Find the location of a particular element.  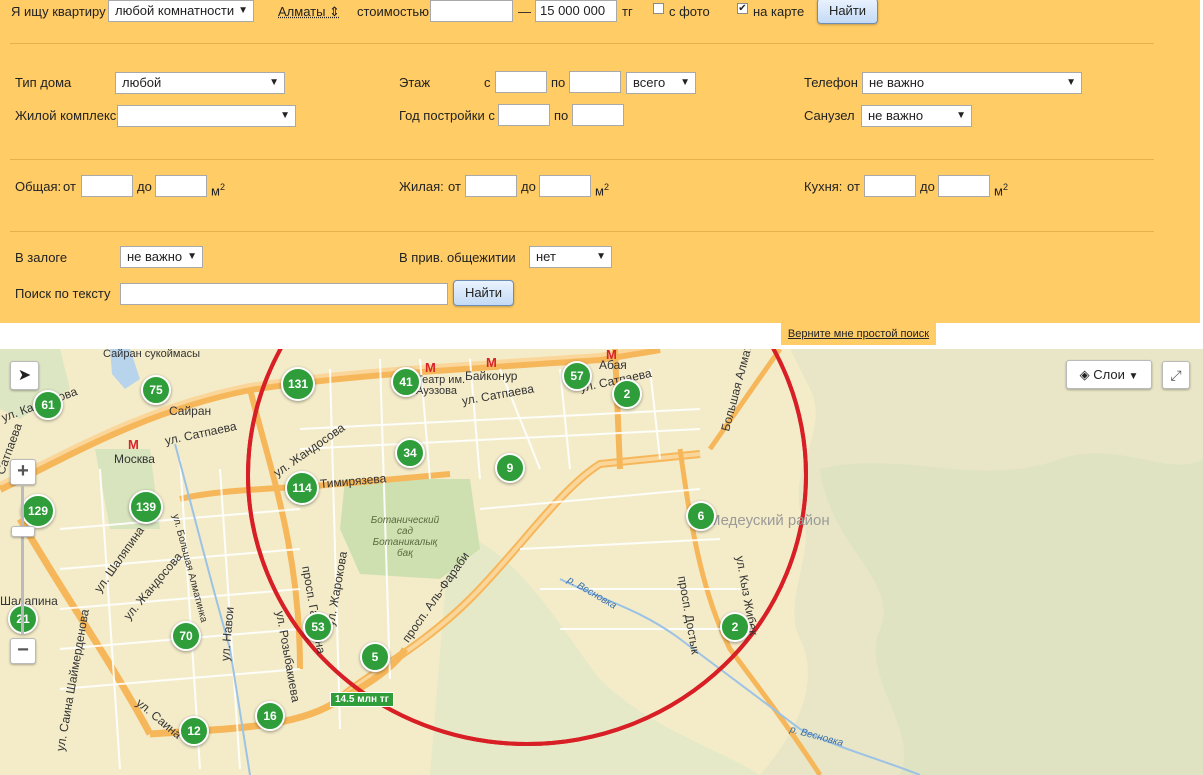

currency-label: тг is located at coordinates (627, 11).